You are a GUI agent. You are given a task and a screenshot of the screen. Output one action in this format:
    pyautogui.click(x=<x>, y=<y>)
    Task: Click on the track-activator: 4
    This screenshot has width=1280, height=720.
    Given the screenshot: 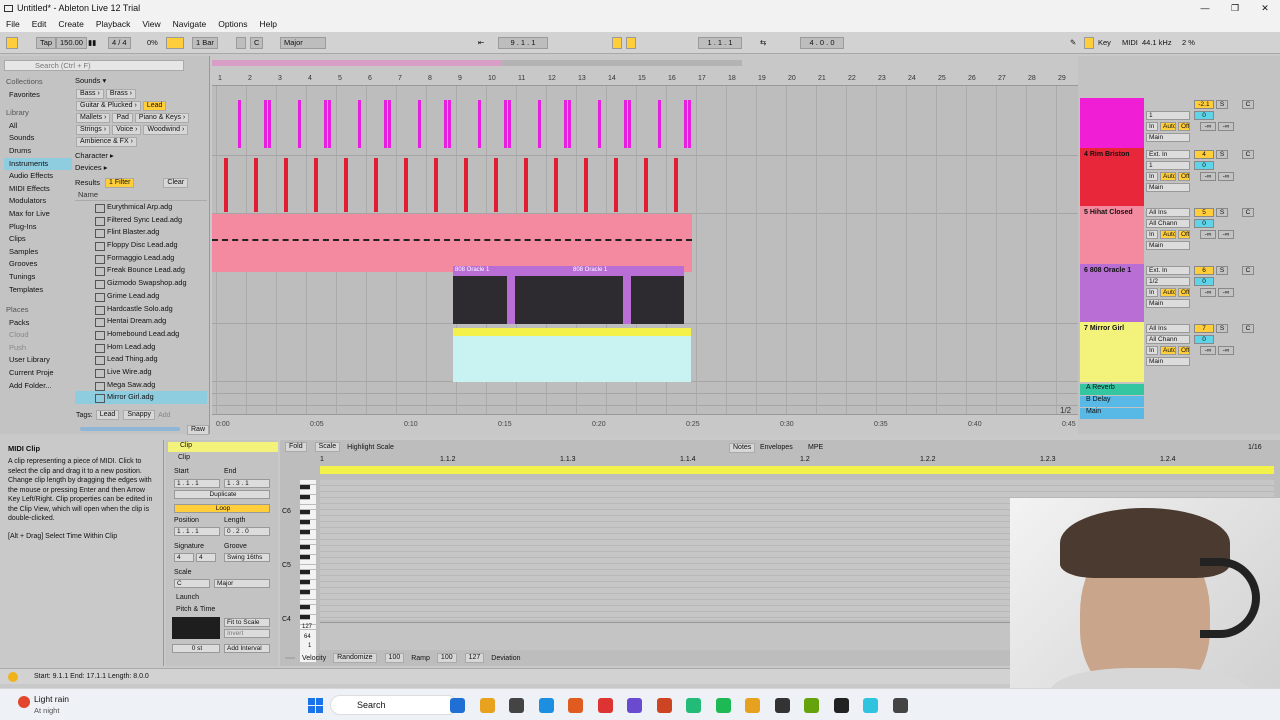 What is the action you would take?
    pyautogui.click(x=1204, y=154)
    